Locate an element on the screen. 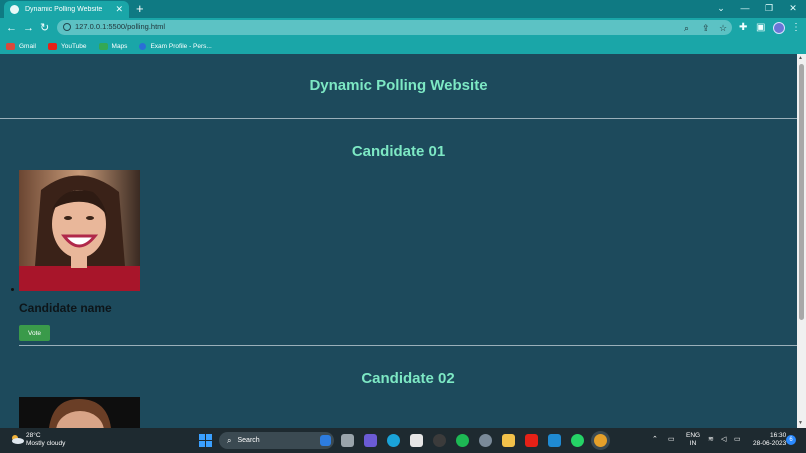 The height and width of the screenshot is (453, 806). file-explorer-icon is located at coordinates (508, 440).